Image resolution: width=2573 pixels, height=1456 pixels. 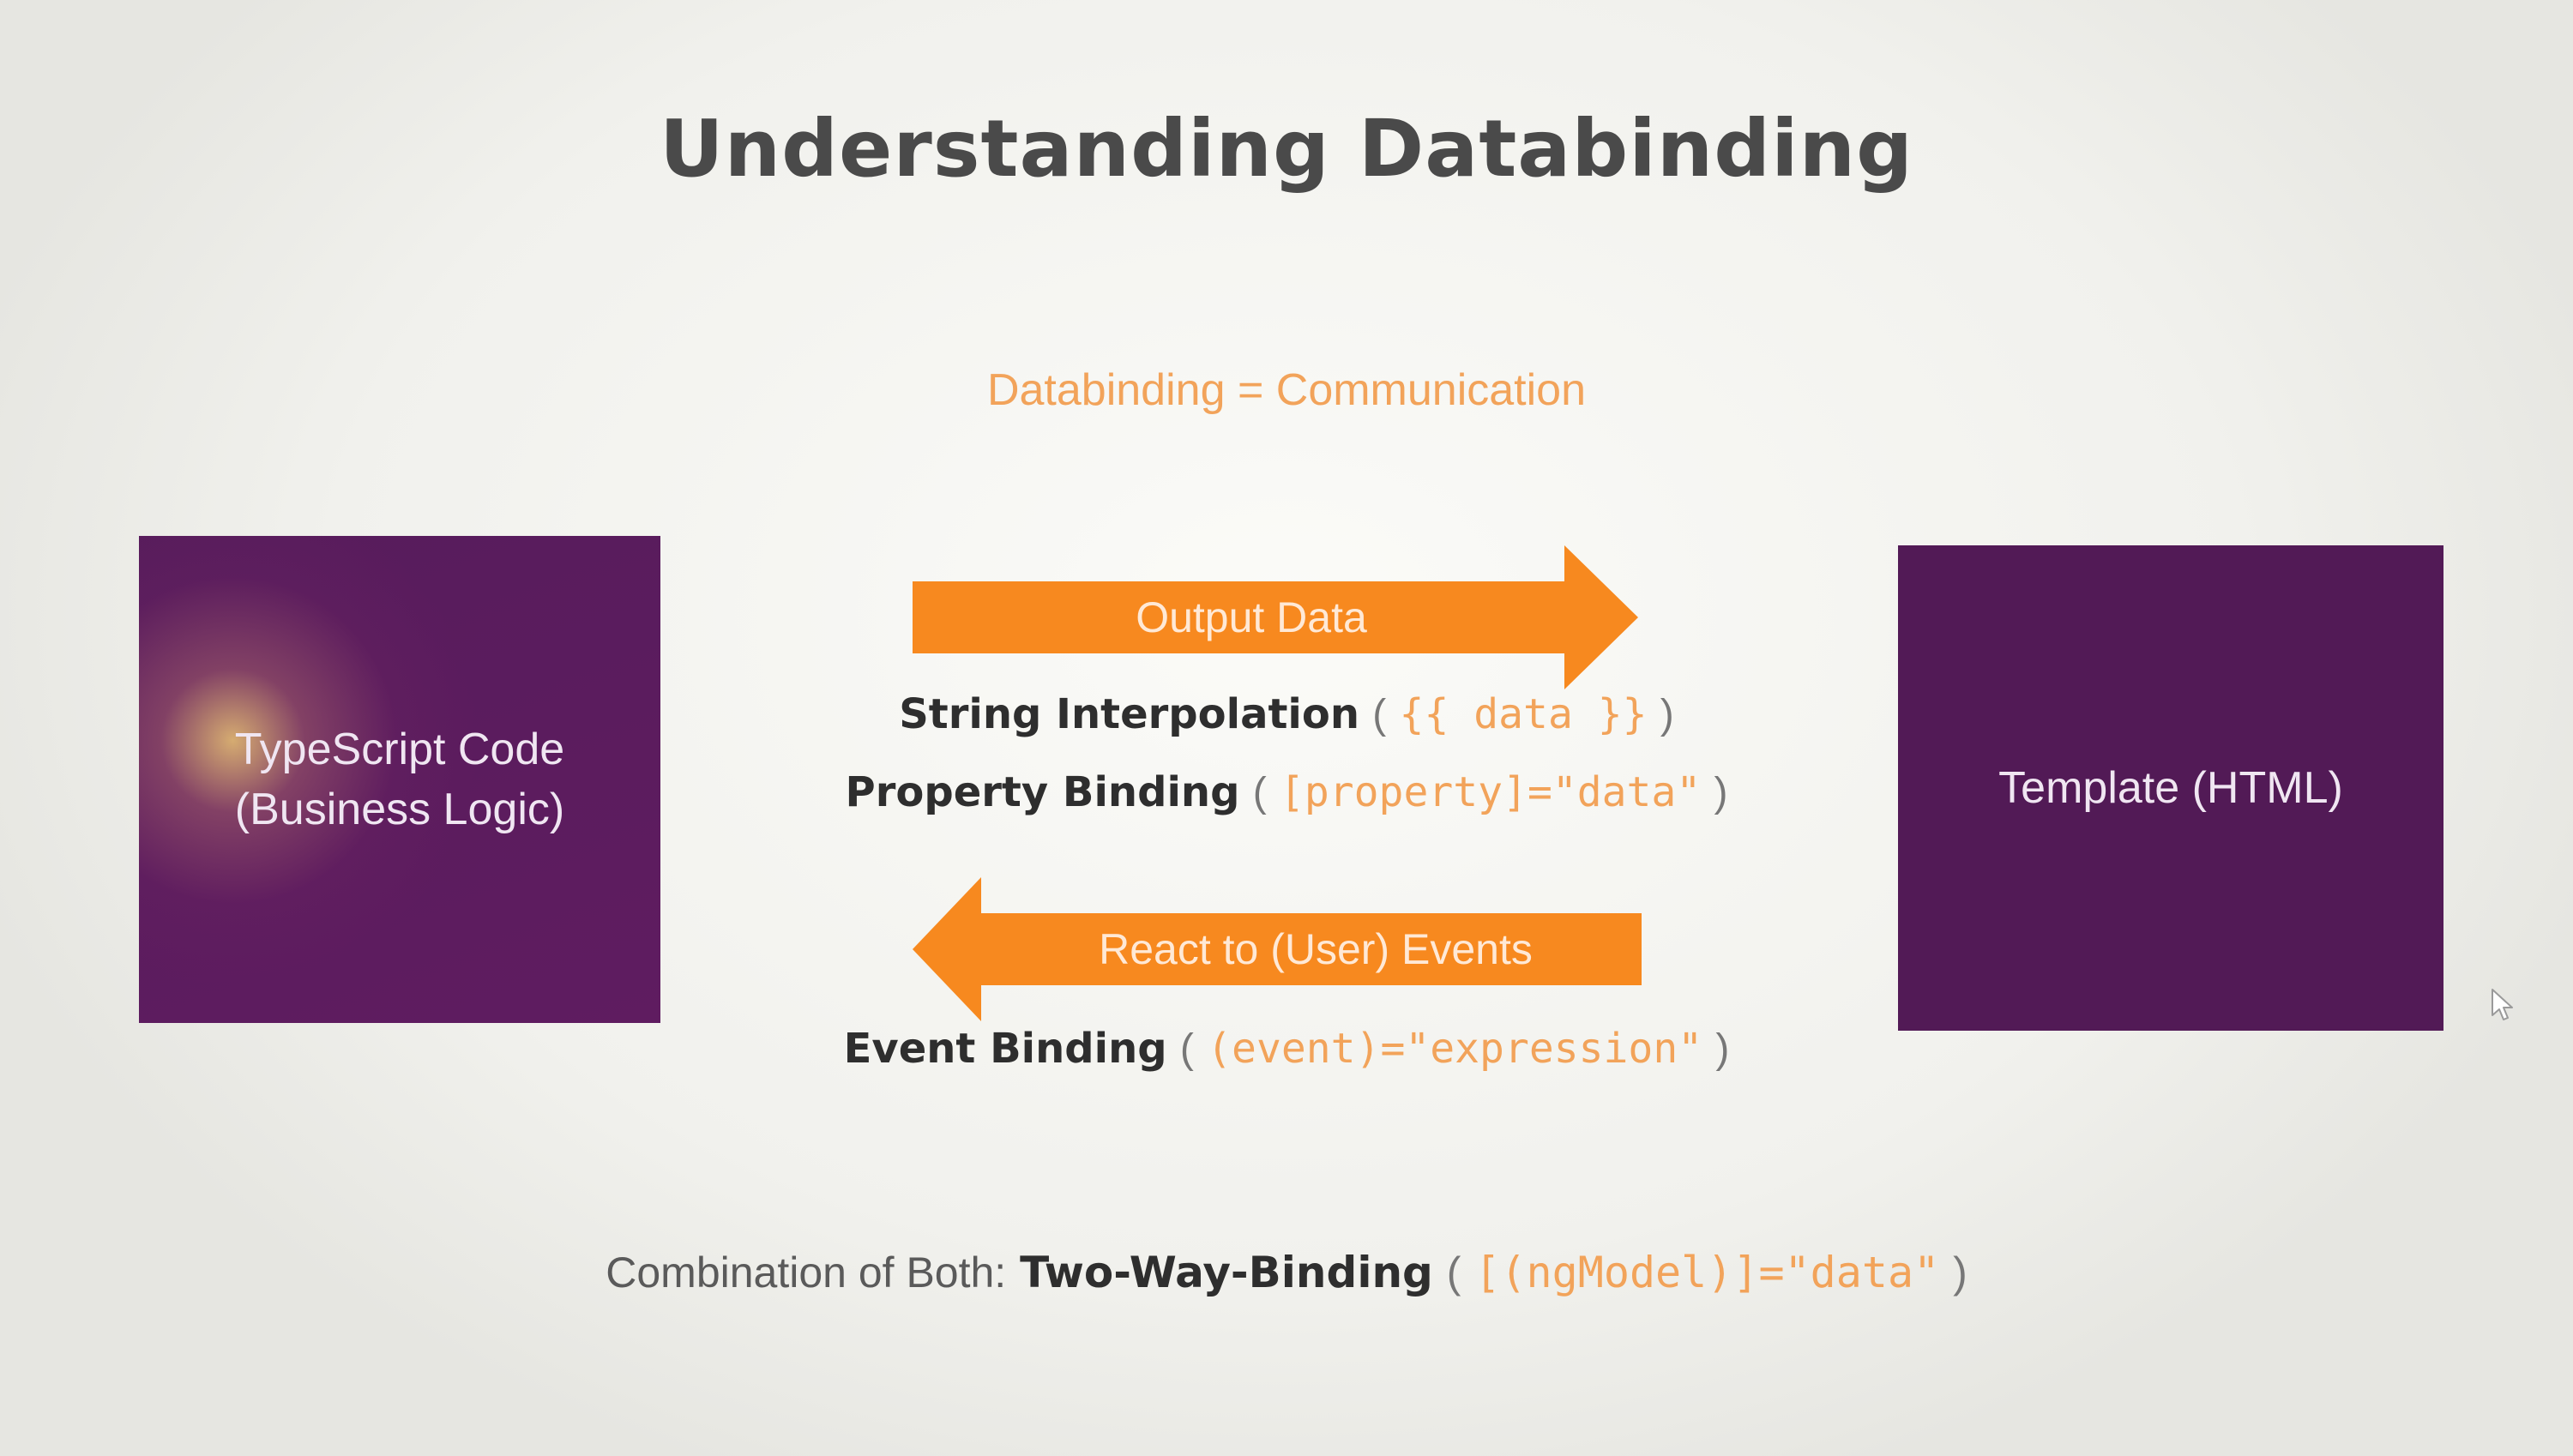 What do you see at coordinates (1707, 1272) in the screenshot?
I see `two-way-binding-syntax: [(ngModel)]="data"` at bounding box center [1707, 1272].